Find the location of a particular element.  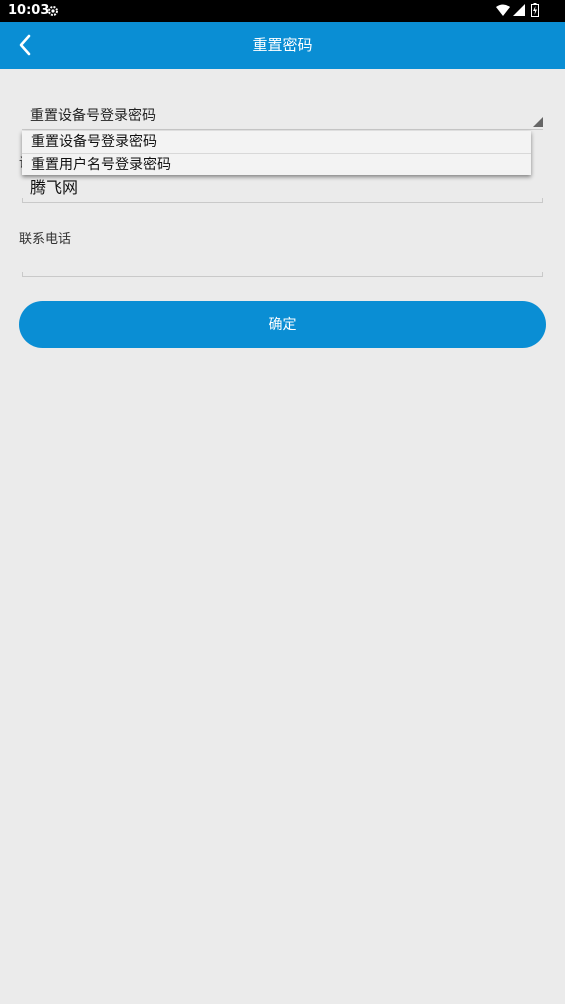

page-title: 重置密码 is located at coordinates (282, 45).